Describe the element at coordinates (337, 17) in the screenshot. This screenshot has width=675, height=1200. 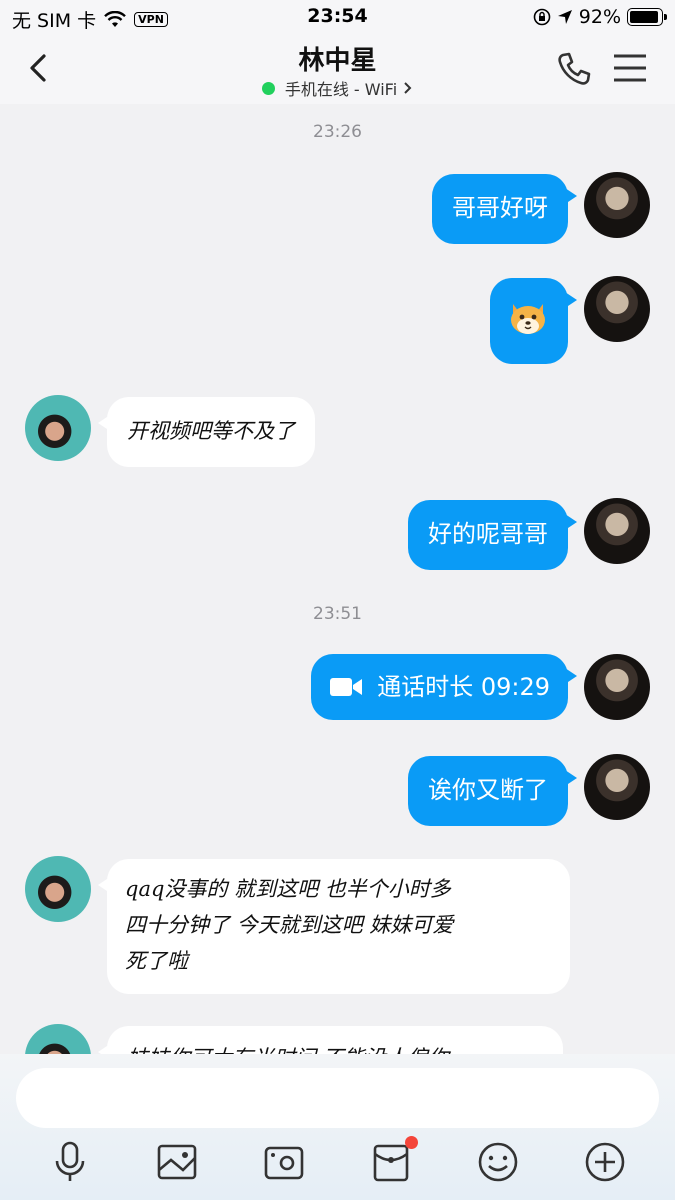
I see `status-bar: 无 SIM 卡 VPN 23:54 92%` at that location.